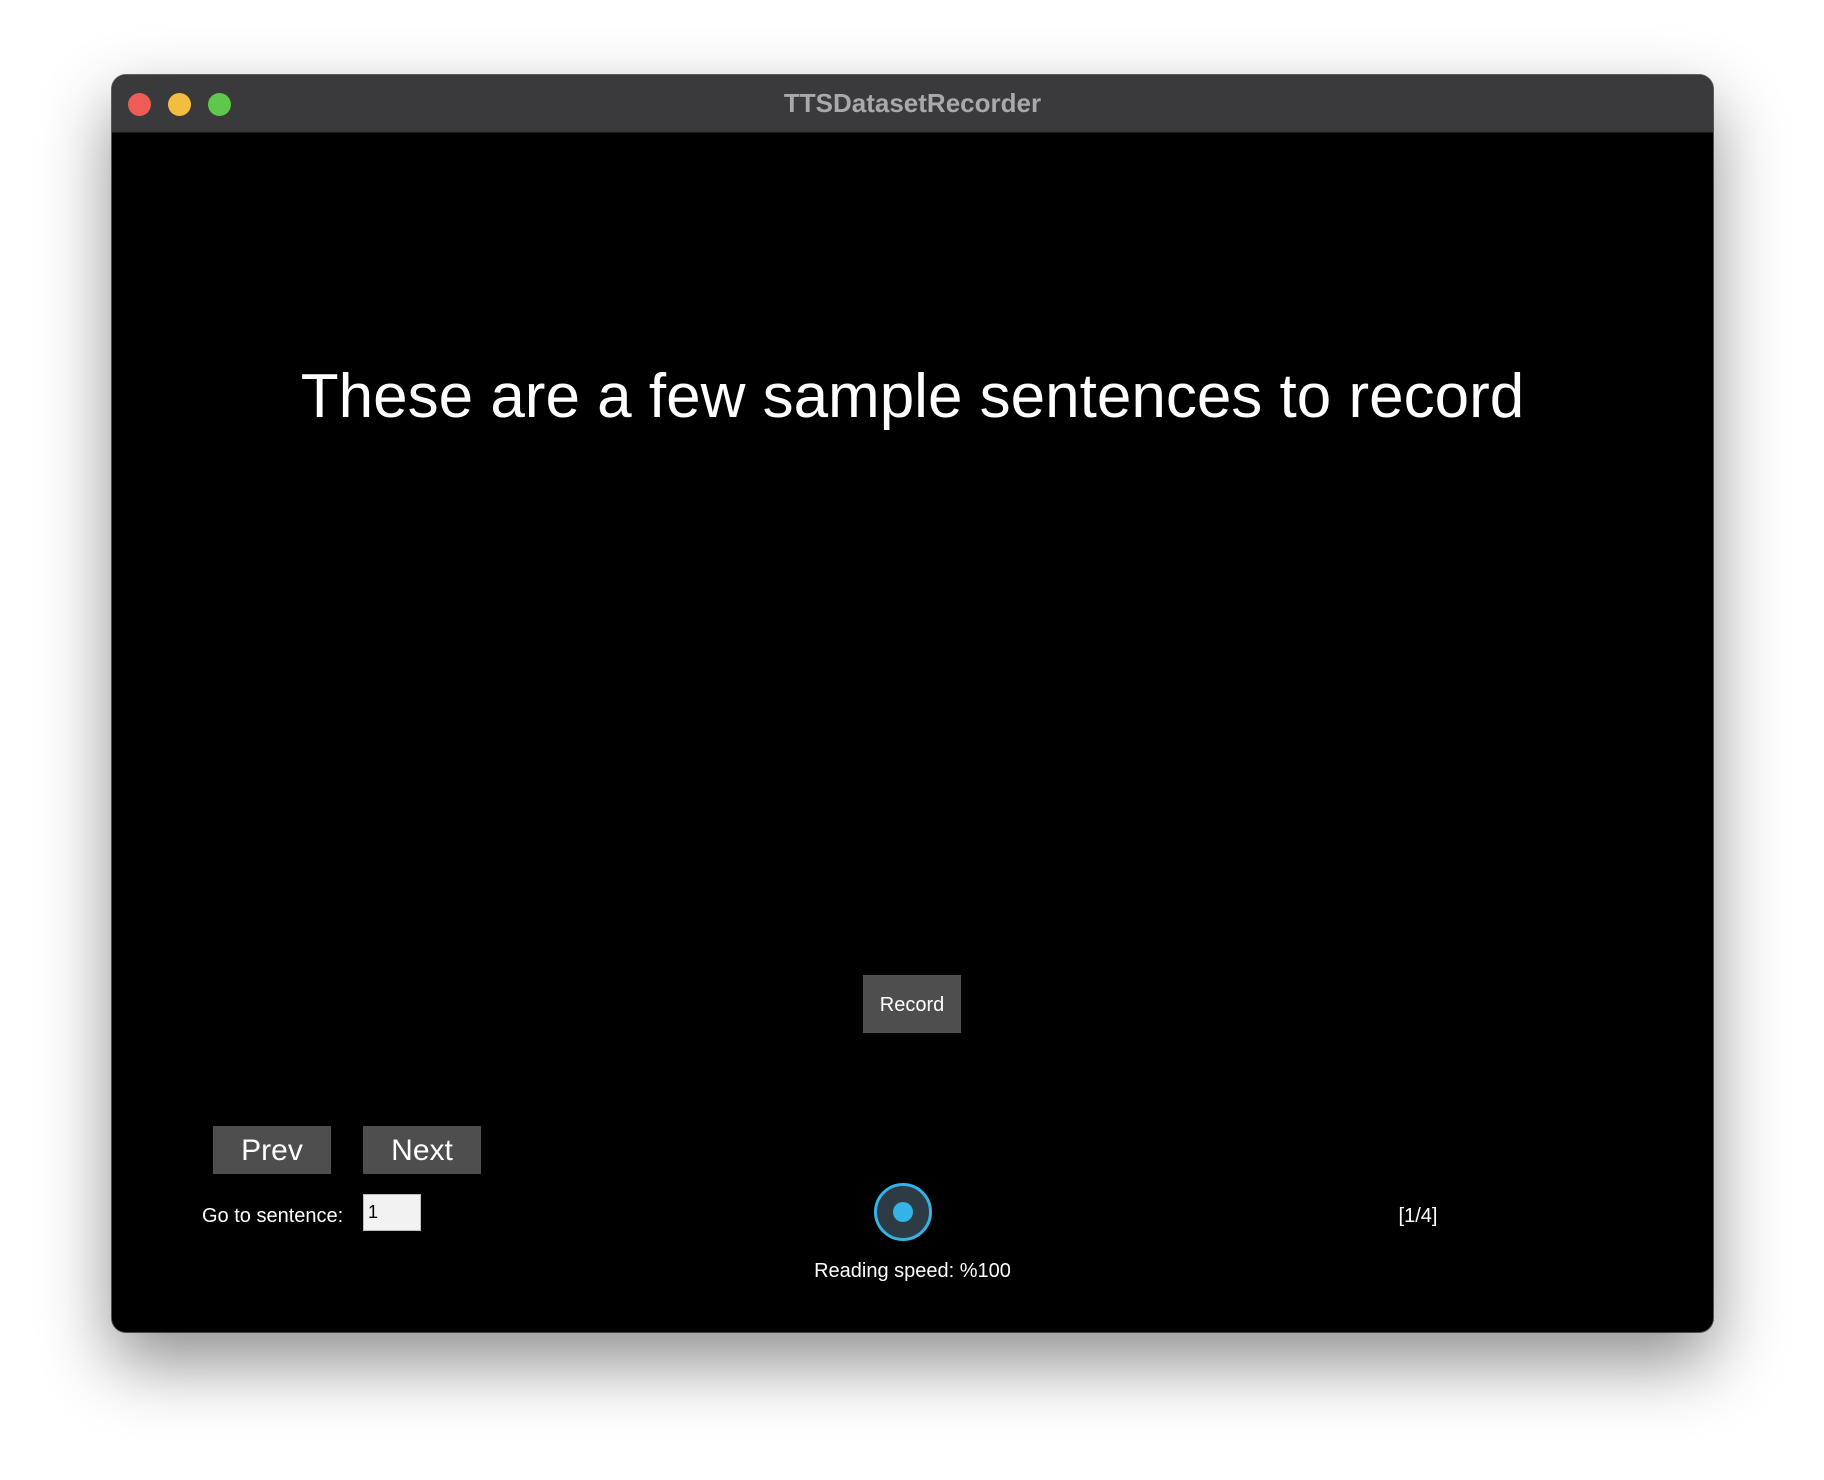 The image size is (1824, 1480). Describe the element at coordinates (422, 1150) in the screenshot. I see `next-button: Next` at that location.